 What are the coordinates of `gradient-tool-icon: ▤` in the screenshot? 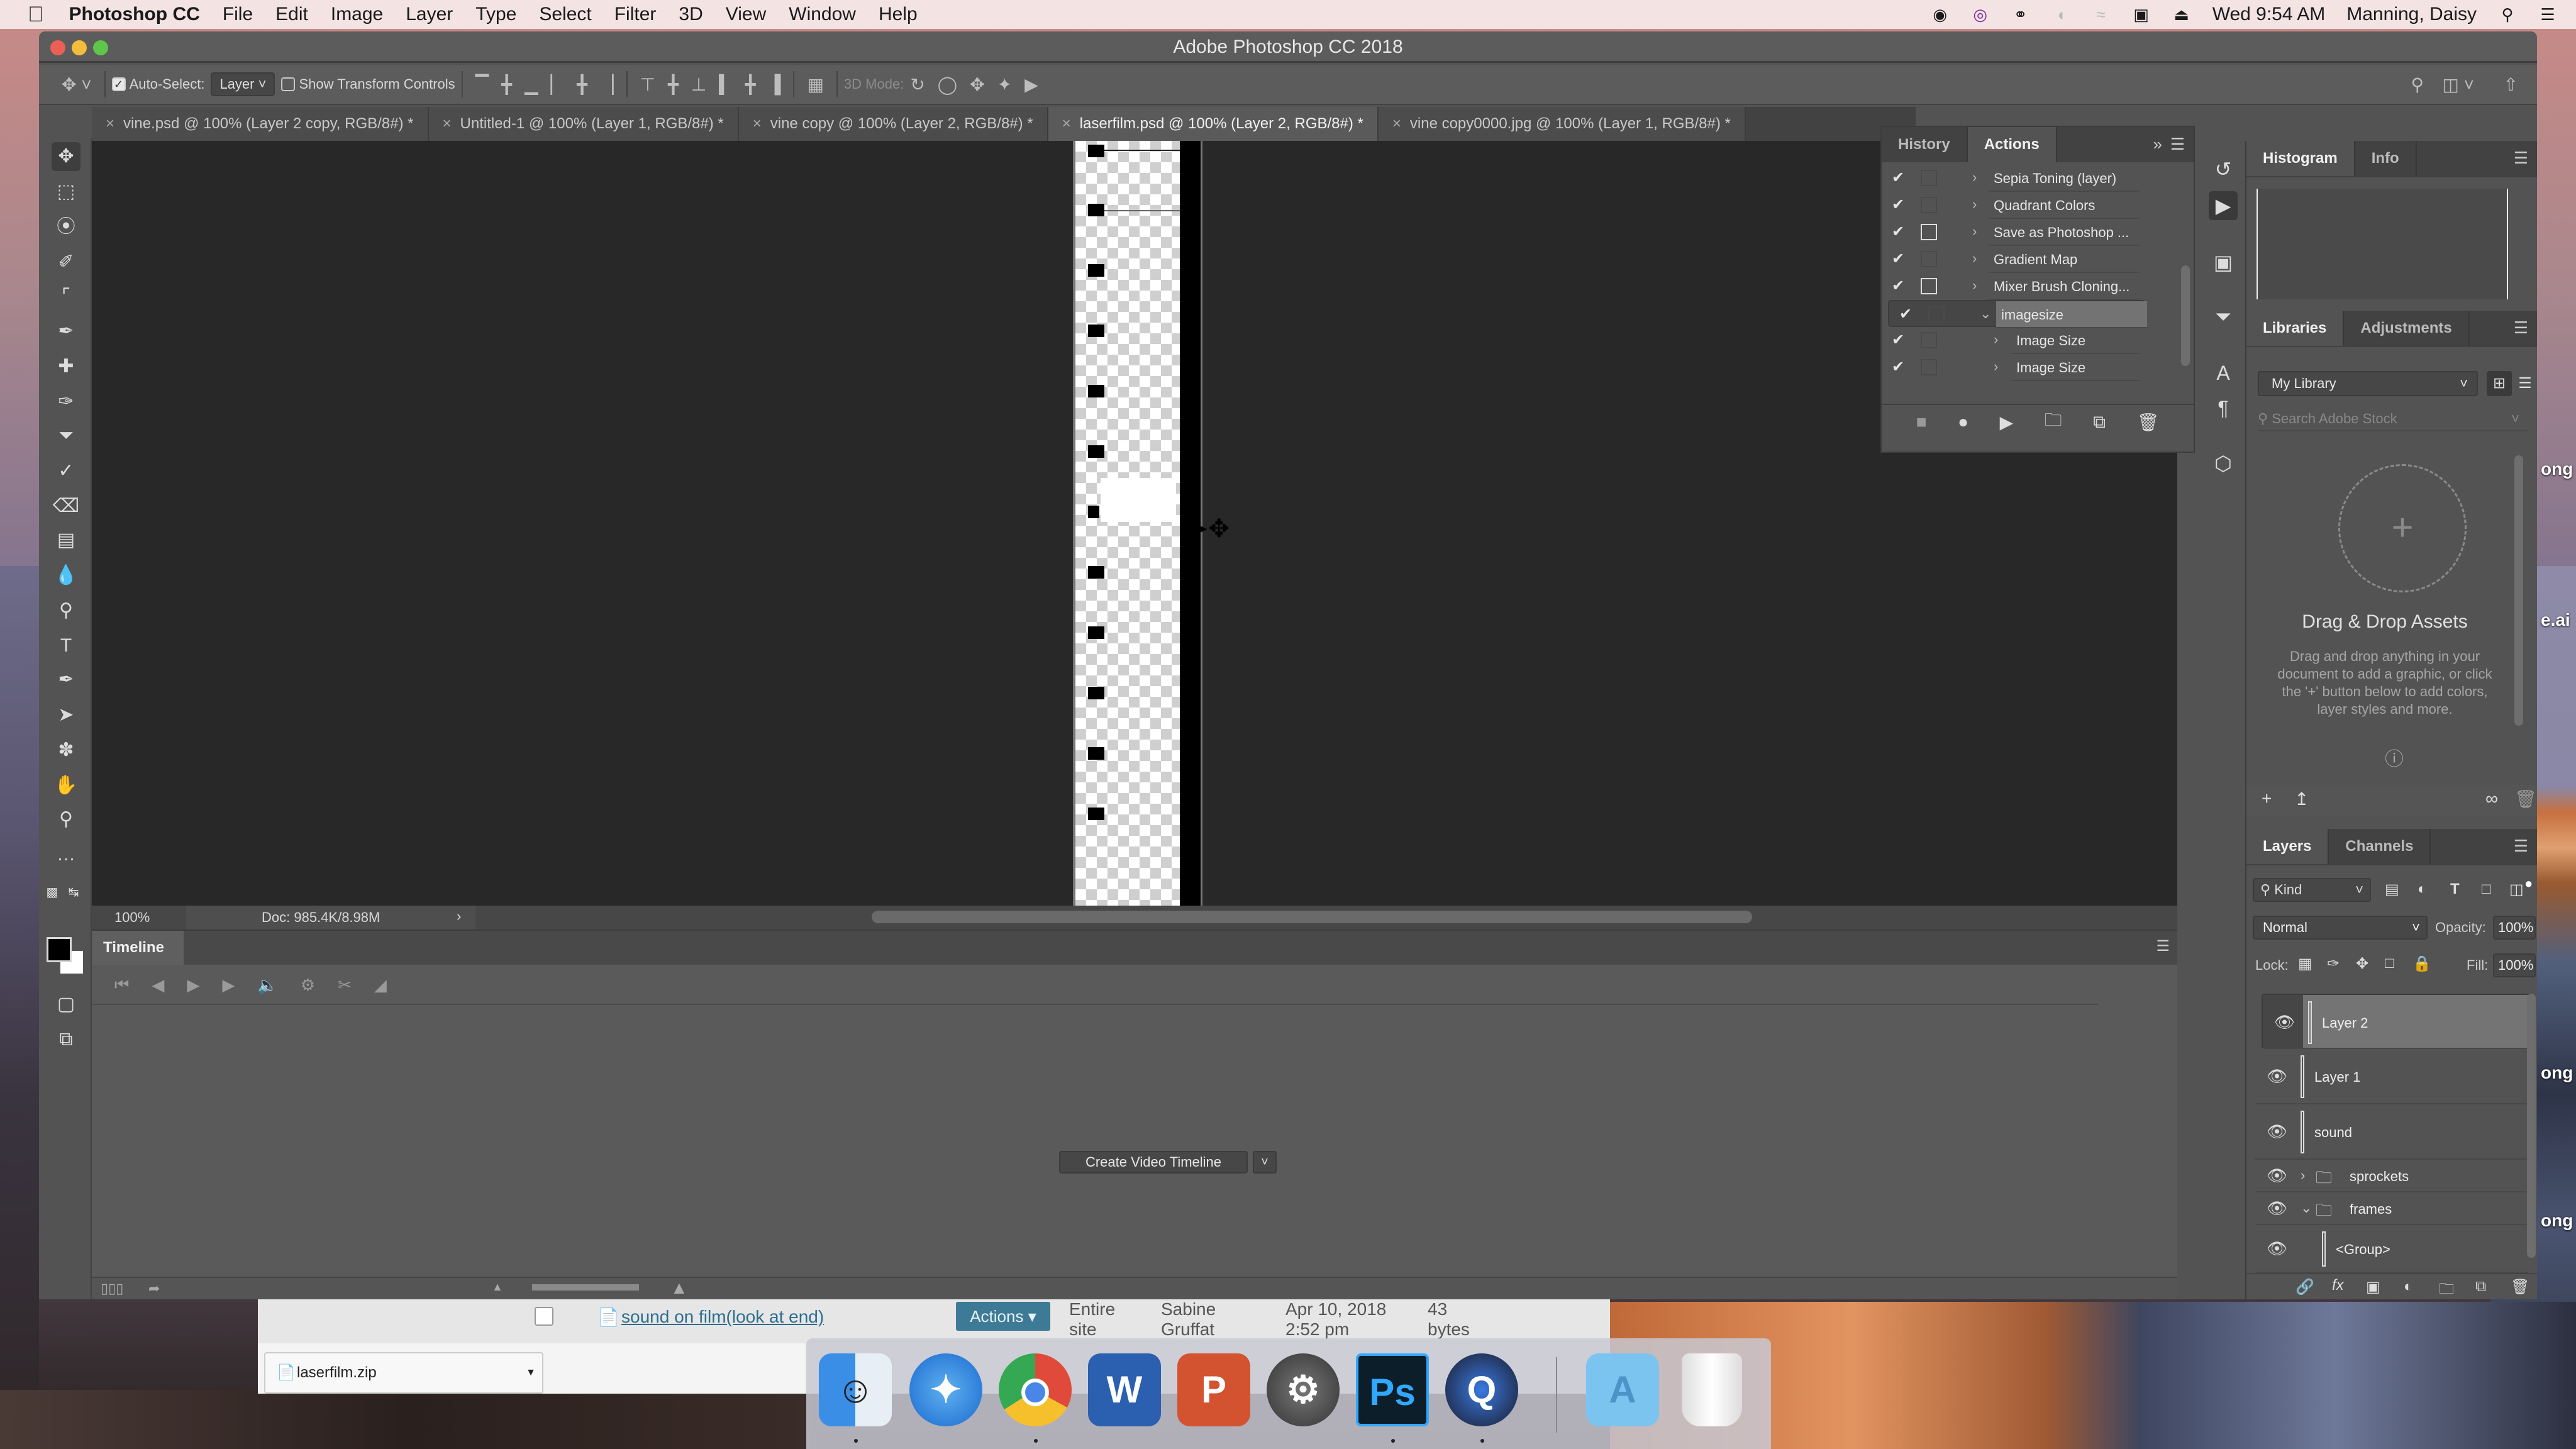 It's located at (66, 540).